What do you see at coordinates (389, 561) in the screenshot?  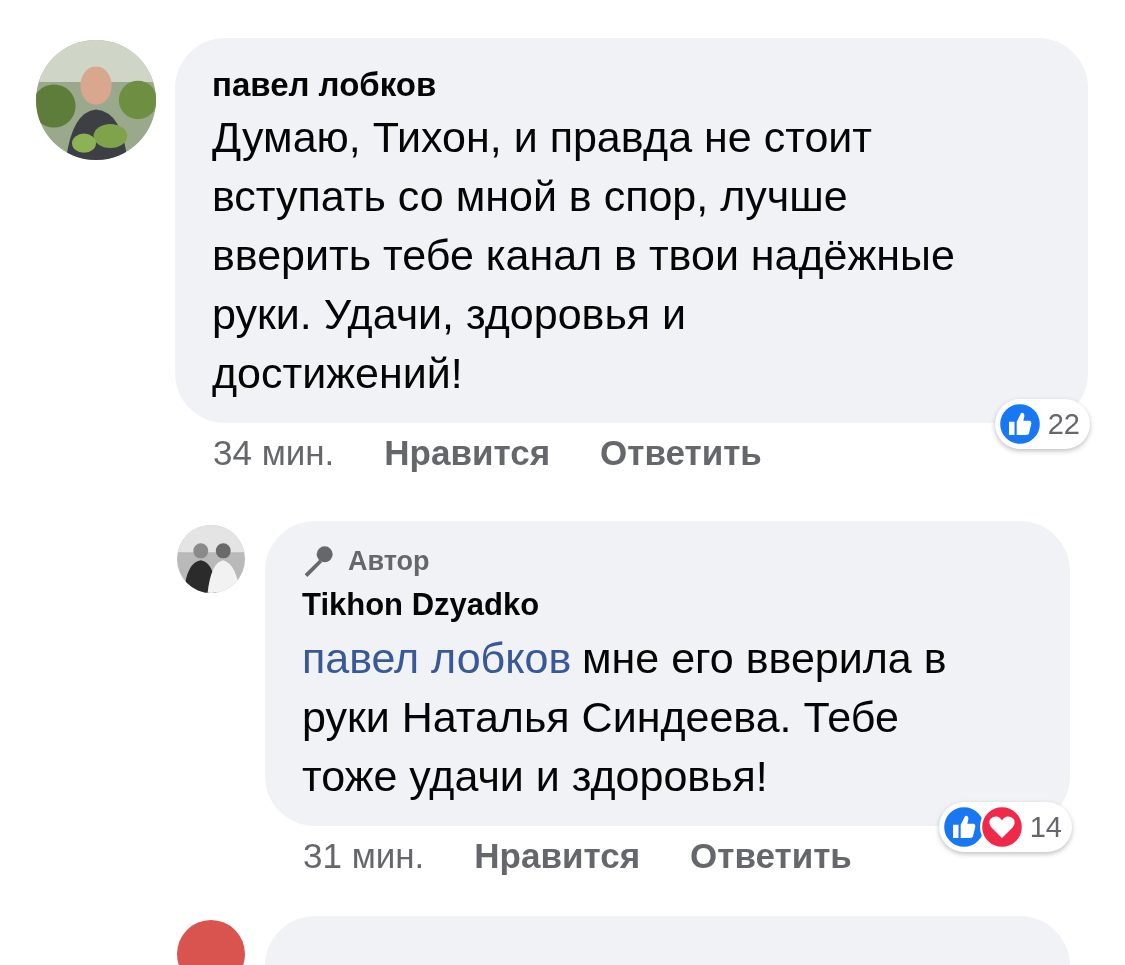 I see `author-label: Автор` at bounding box center [389, 561].